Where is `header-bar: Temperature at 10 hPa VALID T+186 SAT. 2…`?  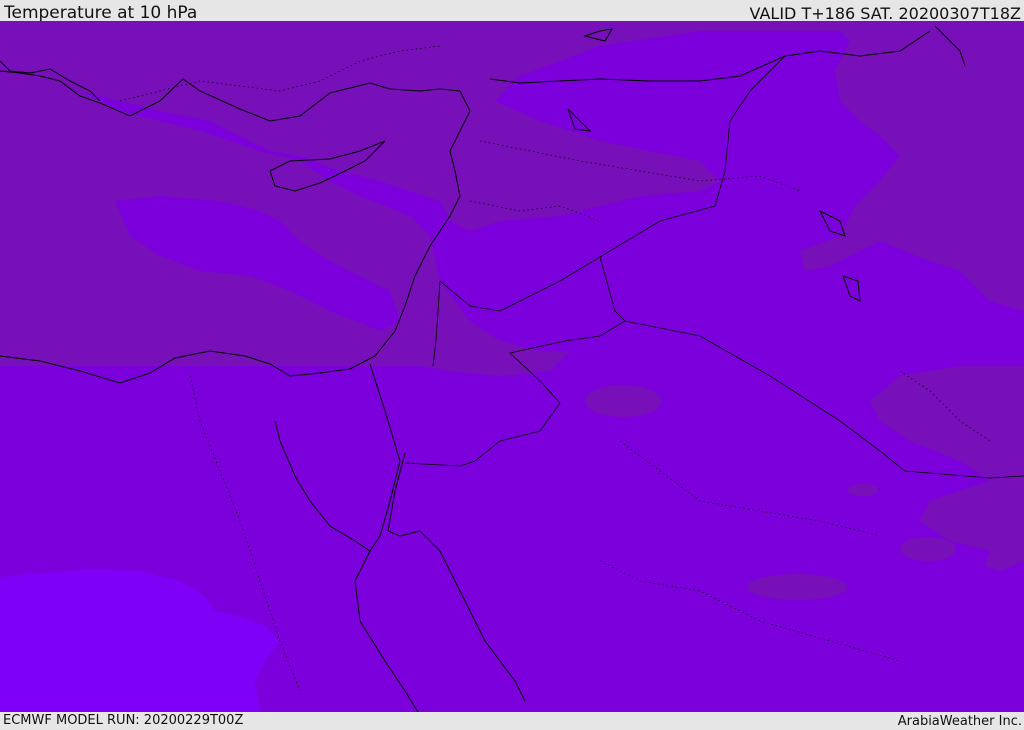 header-bar: Temperature at 10 hPa VALID T+186 SAT. 2… is located at coordinates (512, 11).